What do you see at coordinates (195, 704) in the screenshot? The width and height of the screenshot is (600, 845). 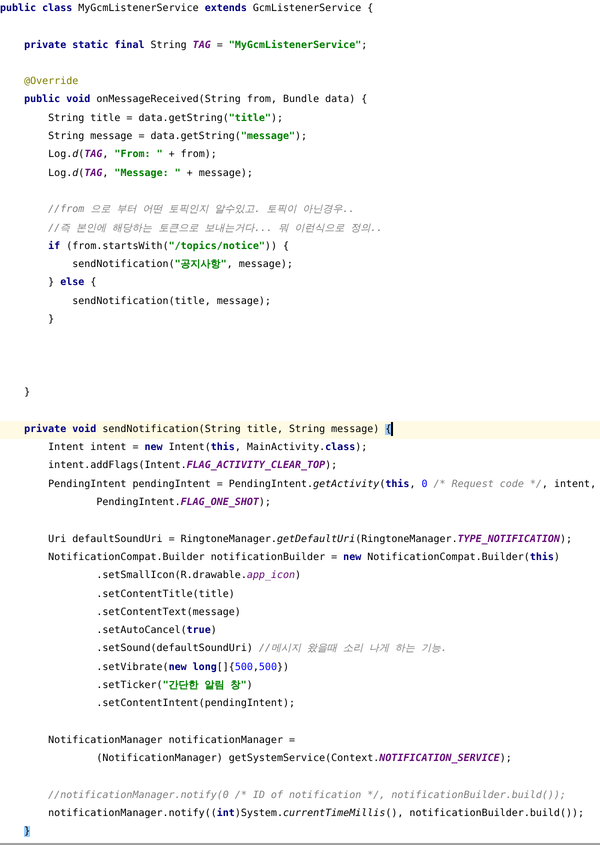 I see `code-line: .setContentIntent(pendingIntent);` at bounding box center [195, 704].